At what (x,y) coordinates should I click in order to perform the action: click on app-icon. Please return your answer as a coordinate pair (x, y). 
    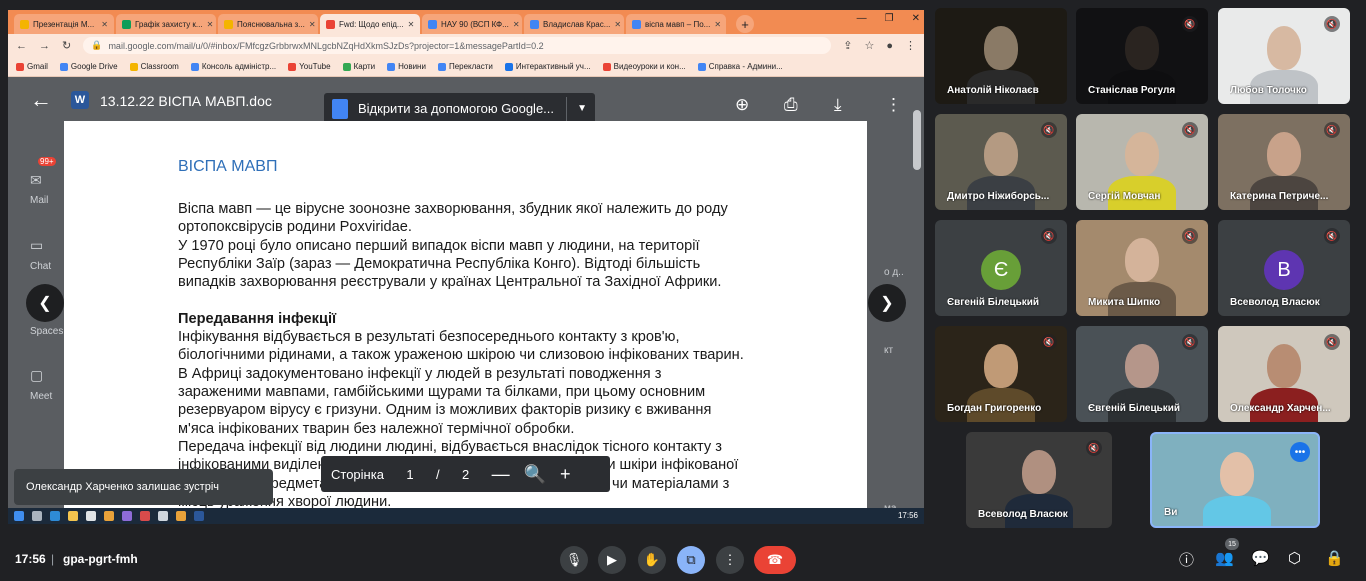
    Looking at the image, I should click on (163, 516).